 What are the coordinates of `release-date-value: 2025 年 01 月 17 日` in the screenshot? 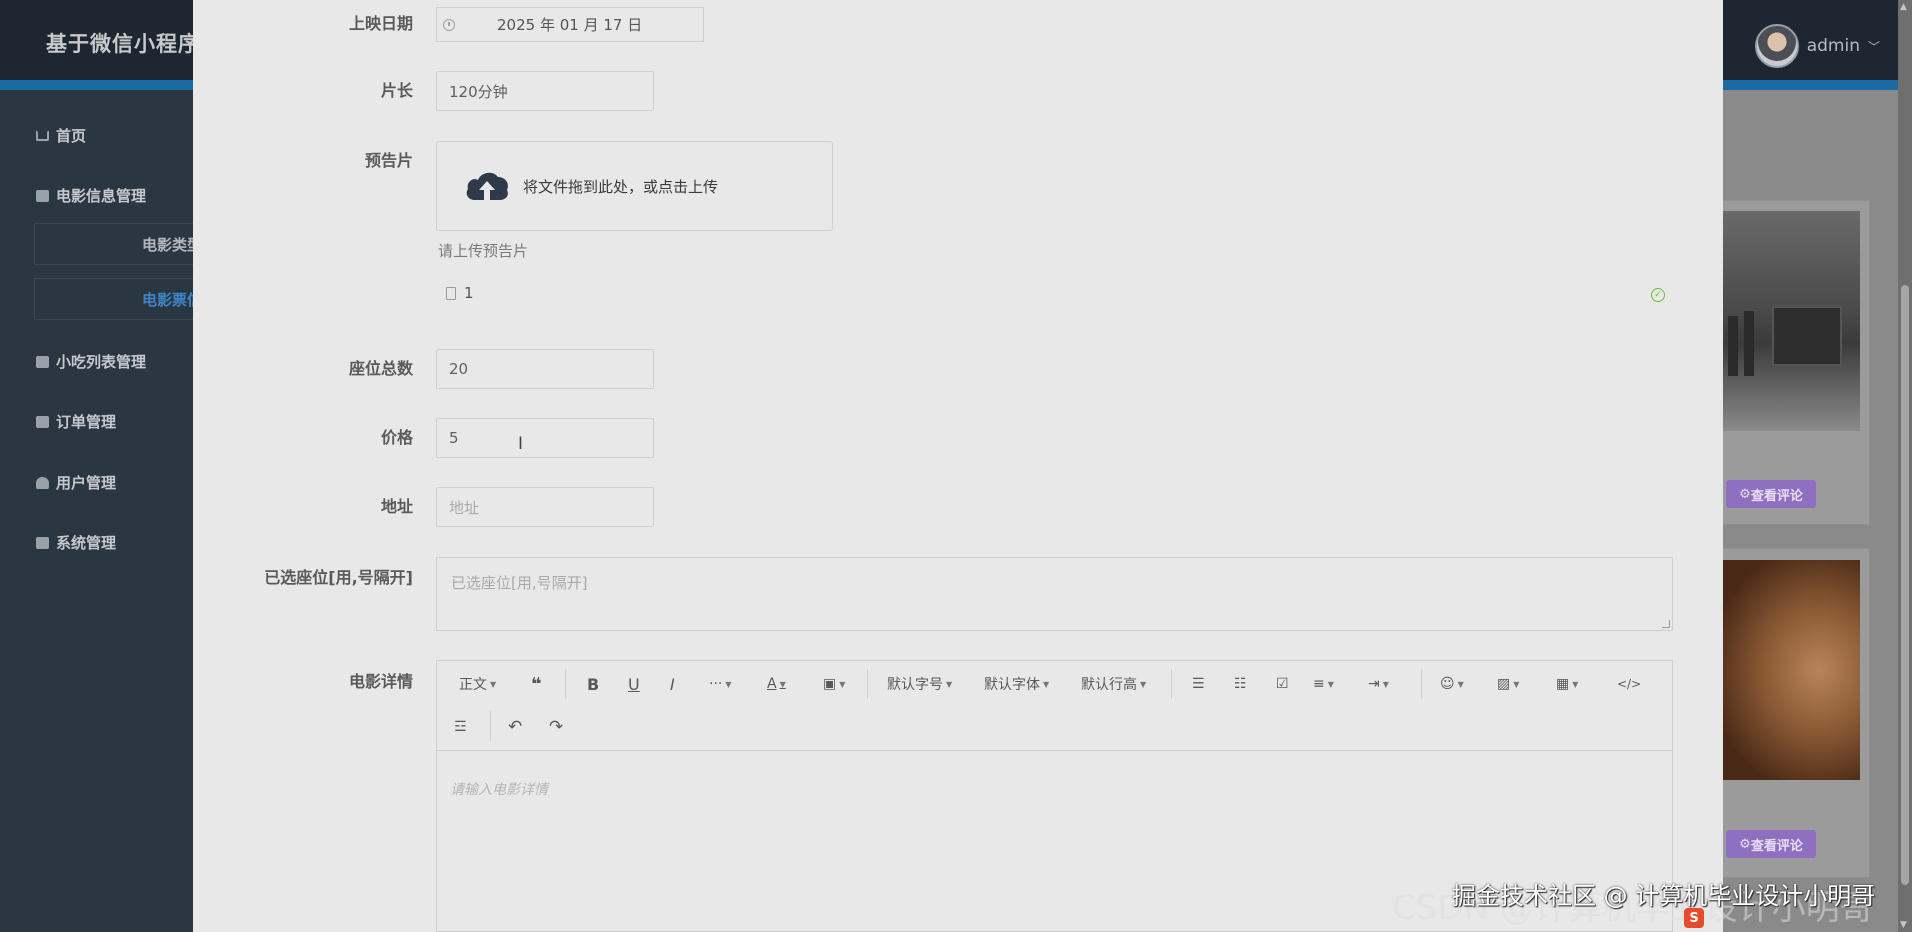 It's located at (570, 25).